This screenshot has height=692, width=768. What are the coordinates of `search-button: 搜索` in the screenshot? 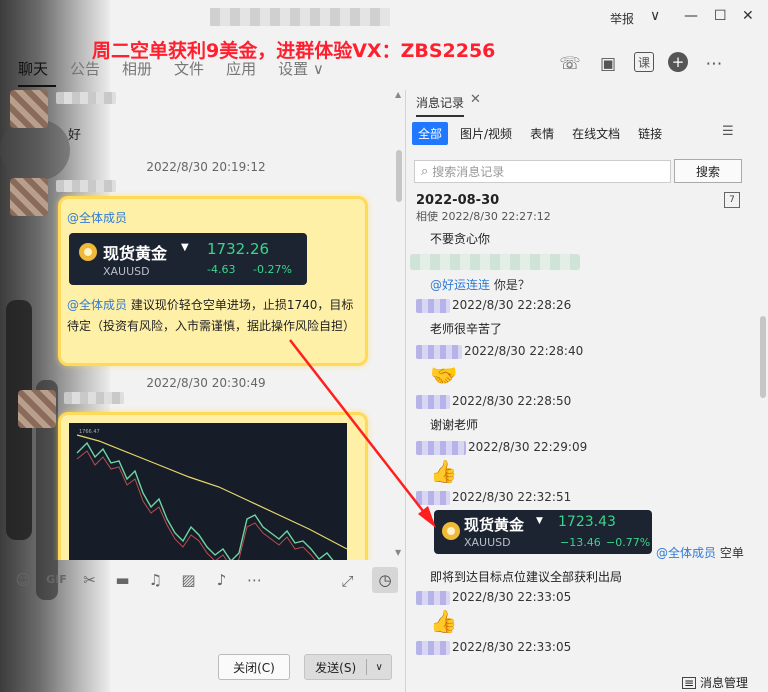 It's located at (708, 171).